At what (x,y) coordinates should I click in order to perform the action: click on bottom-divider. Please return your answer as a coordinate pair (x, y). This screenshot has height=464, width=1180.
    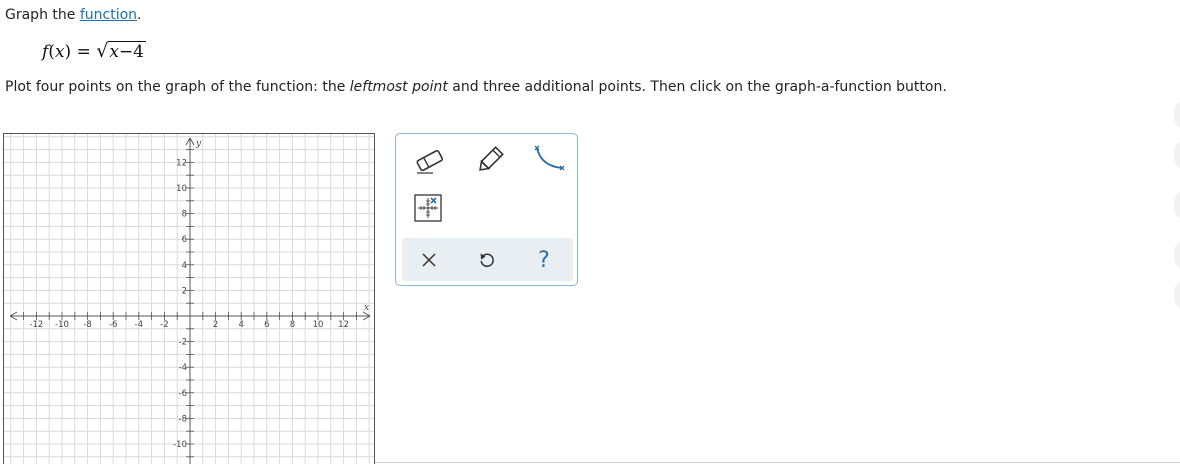
    Looking at the image, I should click on (777, 462).